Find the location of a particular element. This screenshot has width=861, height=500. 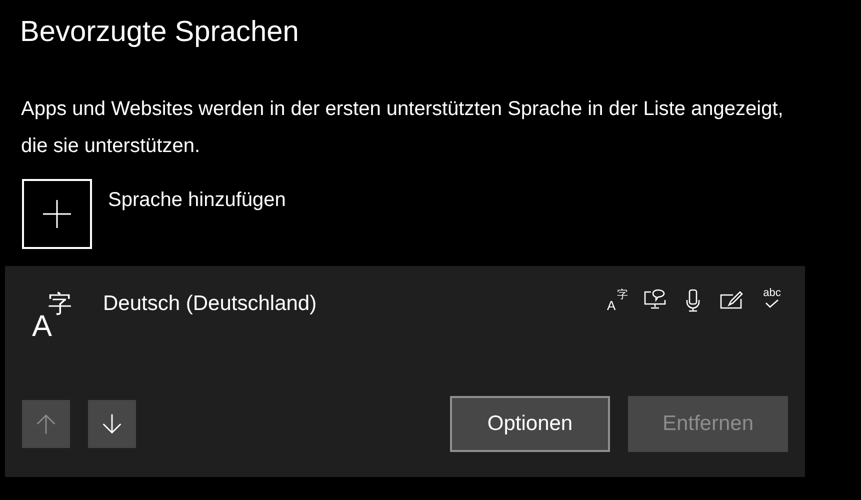

plus-icon is located at coordinates (57, 214).